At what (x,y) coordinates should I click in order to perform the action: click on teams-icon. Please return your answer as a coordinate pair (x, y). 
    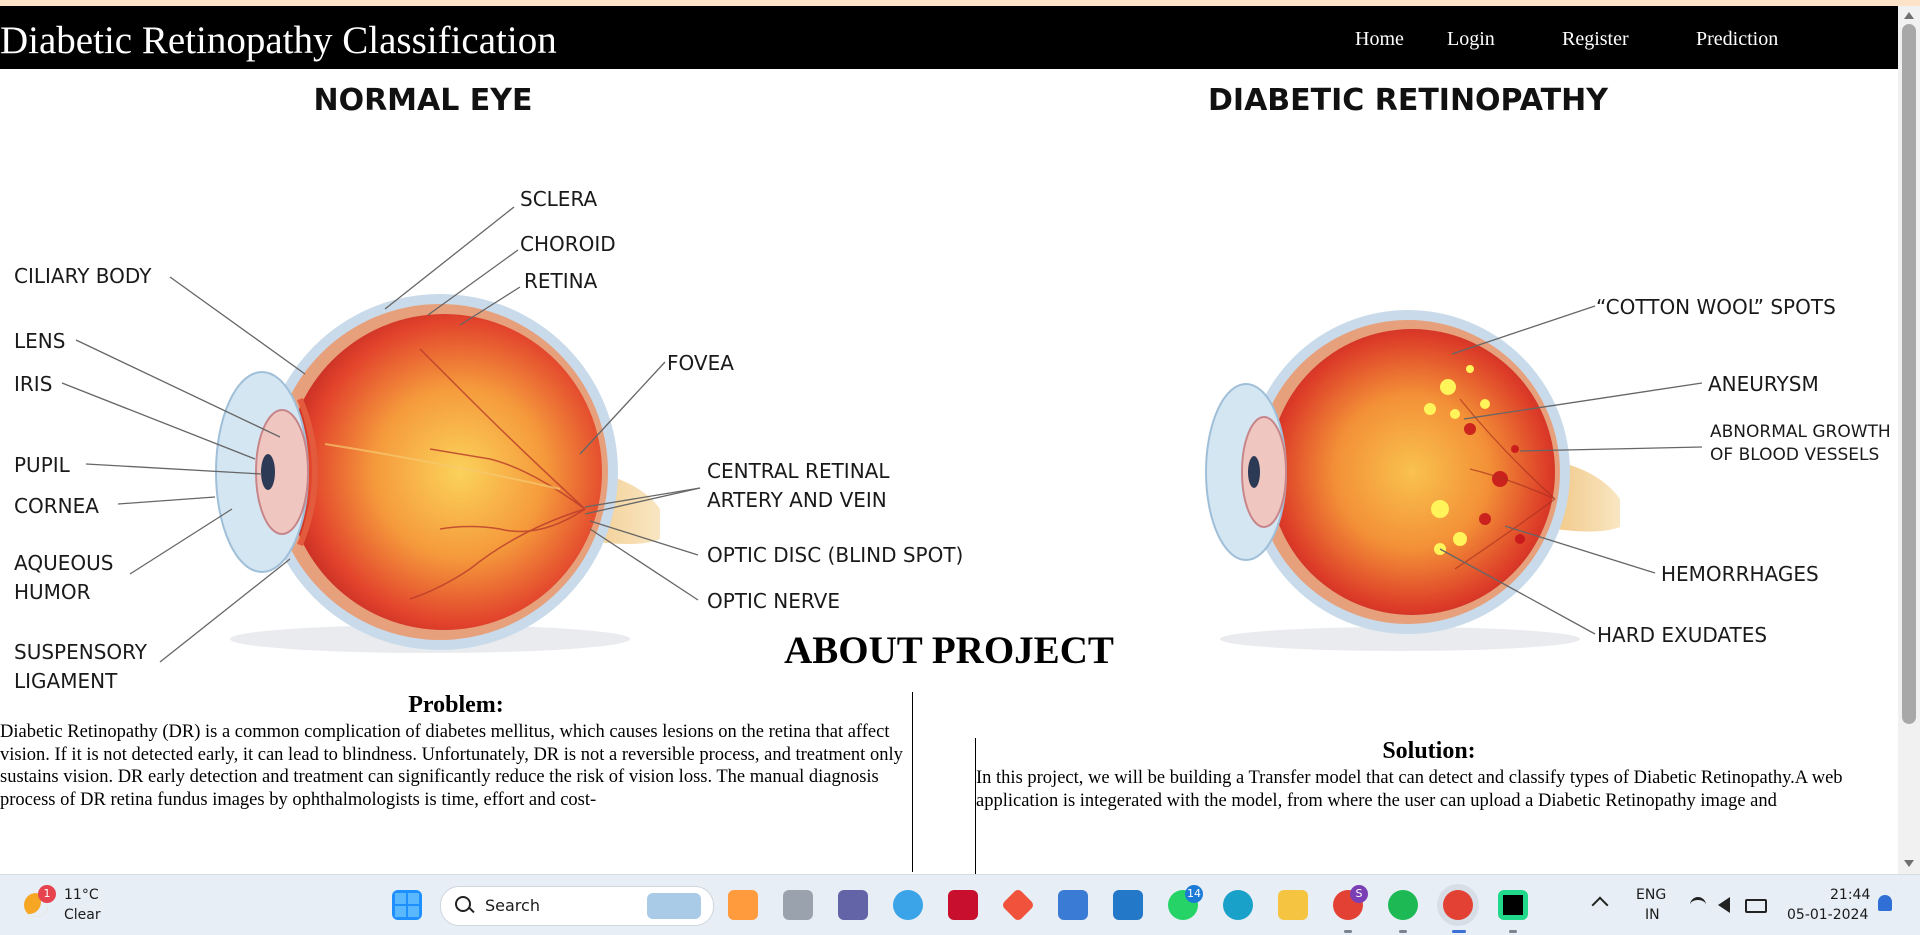
    Looking at the image, I should click on (853, 905).